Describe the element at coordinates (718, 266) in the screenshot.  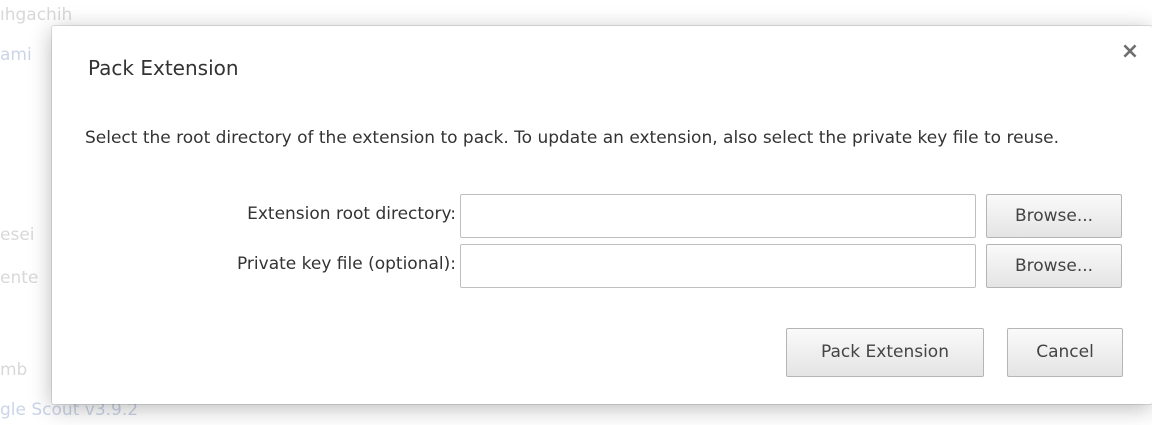
I see `private-key-input` at that location.